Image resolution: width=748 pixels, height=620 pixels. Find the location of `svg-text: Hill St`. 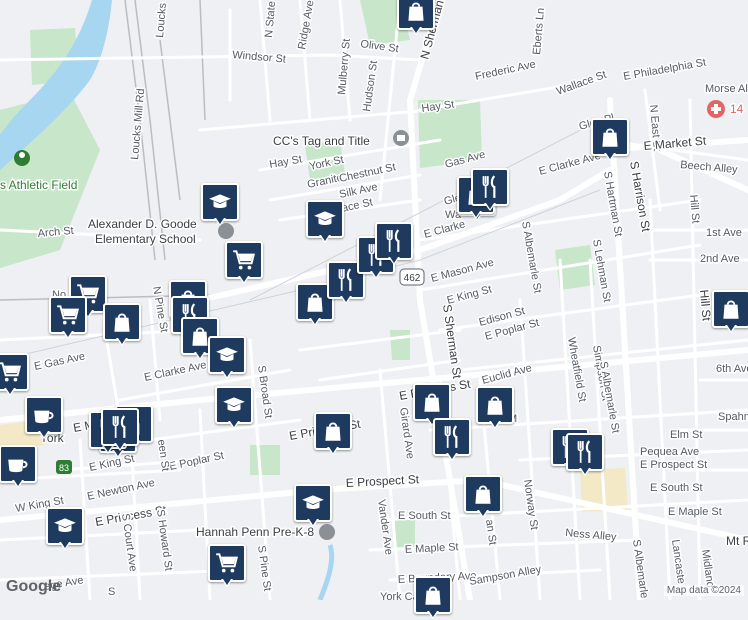

svg-text: Hill St is located at coordinates (694, 209).